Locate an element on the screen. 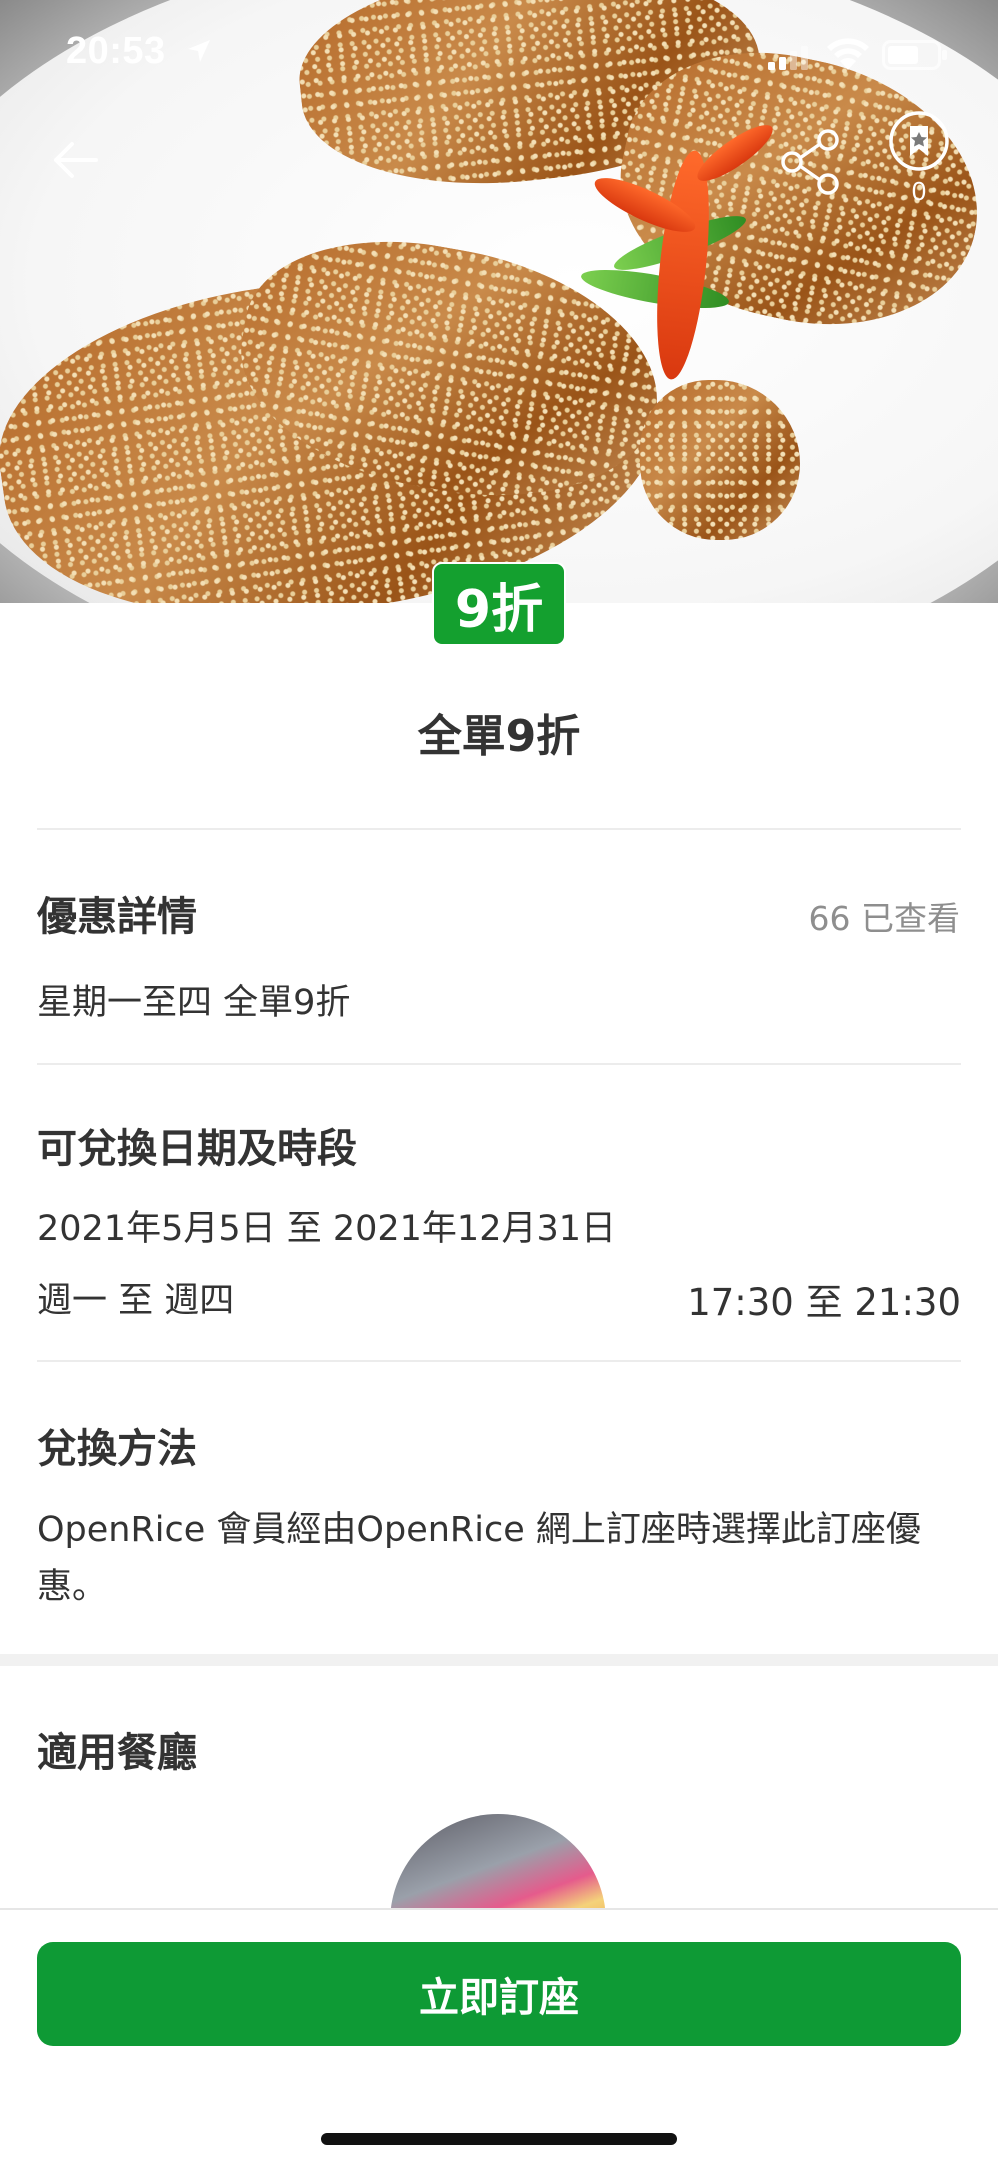 Image resolution: width=998 pixels, height=2160 pixels. offer-title: 全單9折 is located at coordinates (499, 736).